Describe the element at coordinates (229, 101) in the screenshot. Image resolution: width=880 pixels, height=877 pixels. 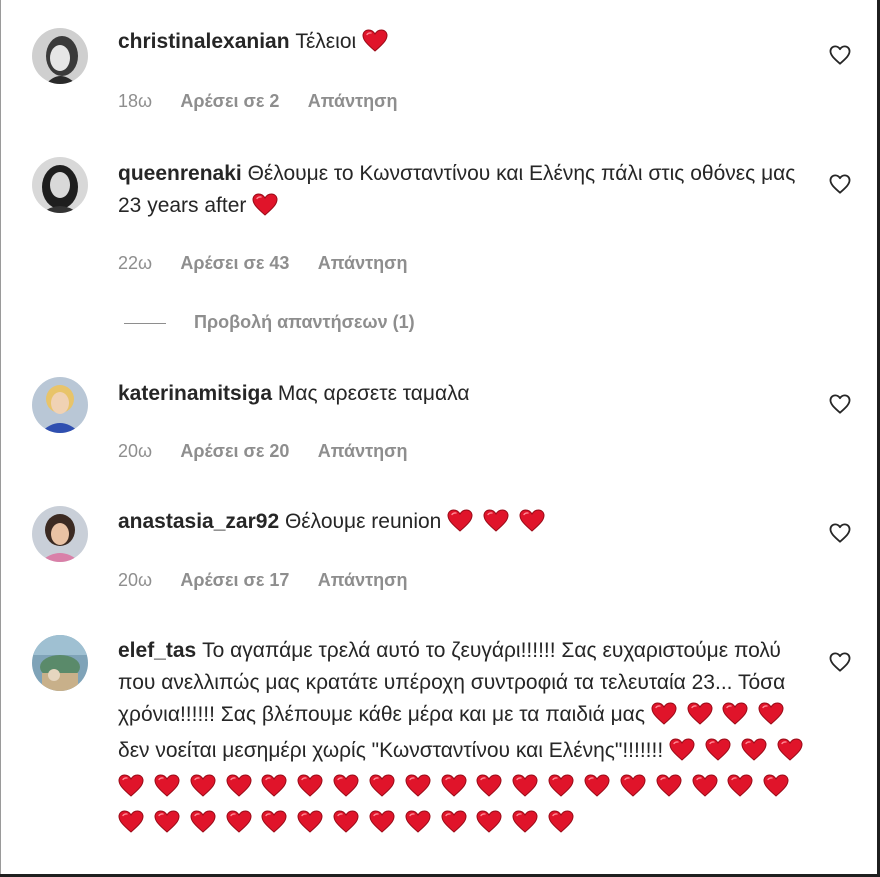
I see `comment-likes-count: Αρέσει σε 2` at that location.